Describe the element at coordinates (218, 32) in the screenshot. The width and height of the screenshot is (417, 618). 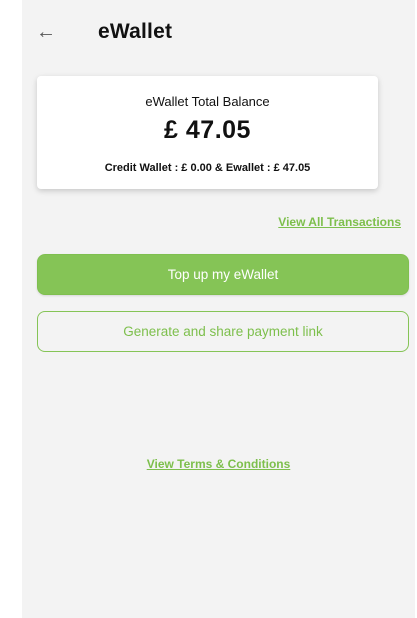
I see `app-header: ← eWallet` at that location.